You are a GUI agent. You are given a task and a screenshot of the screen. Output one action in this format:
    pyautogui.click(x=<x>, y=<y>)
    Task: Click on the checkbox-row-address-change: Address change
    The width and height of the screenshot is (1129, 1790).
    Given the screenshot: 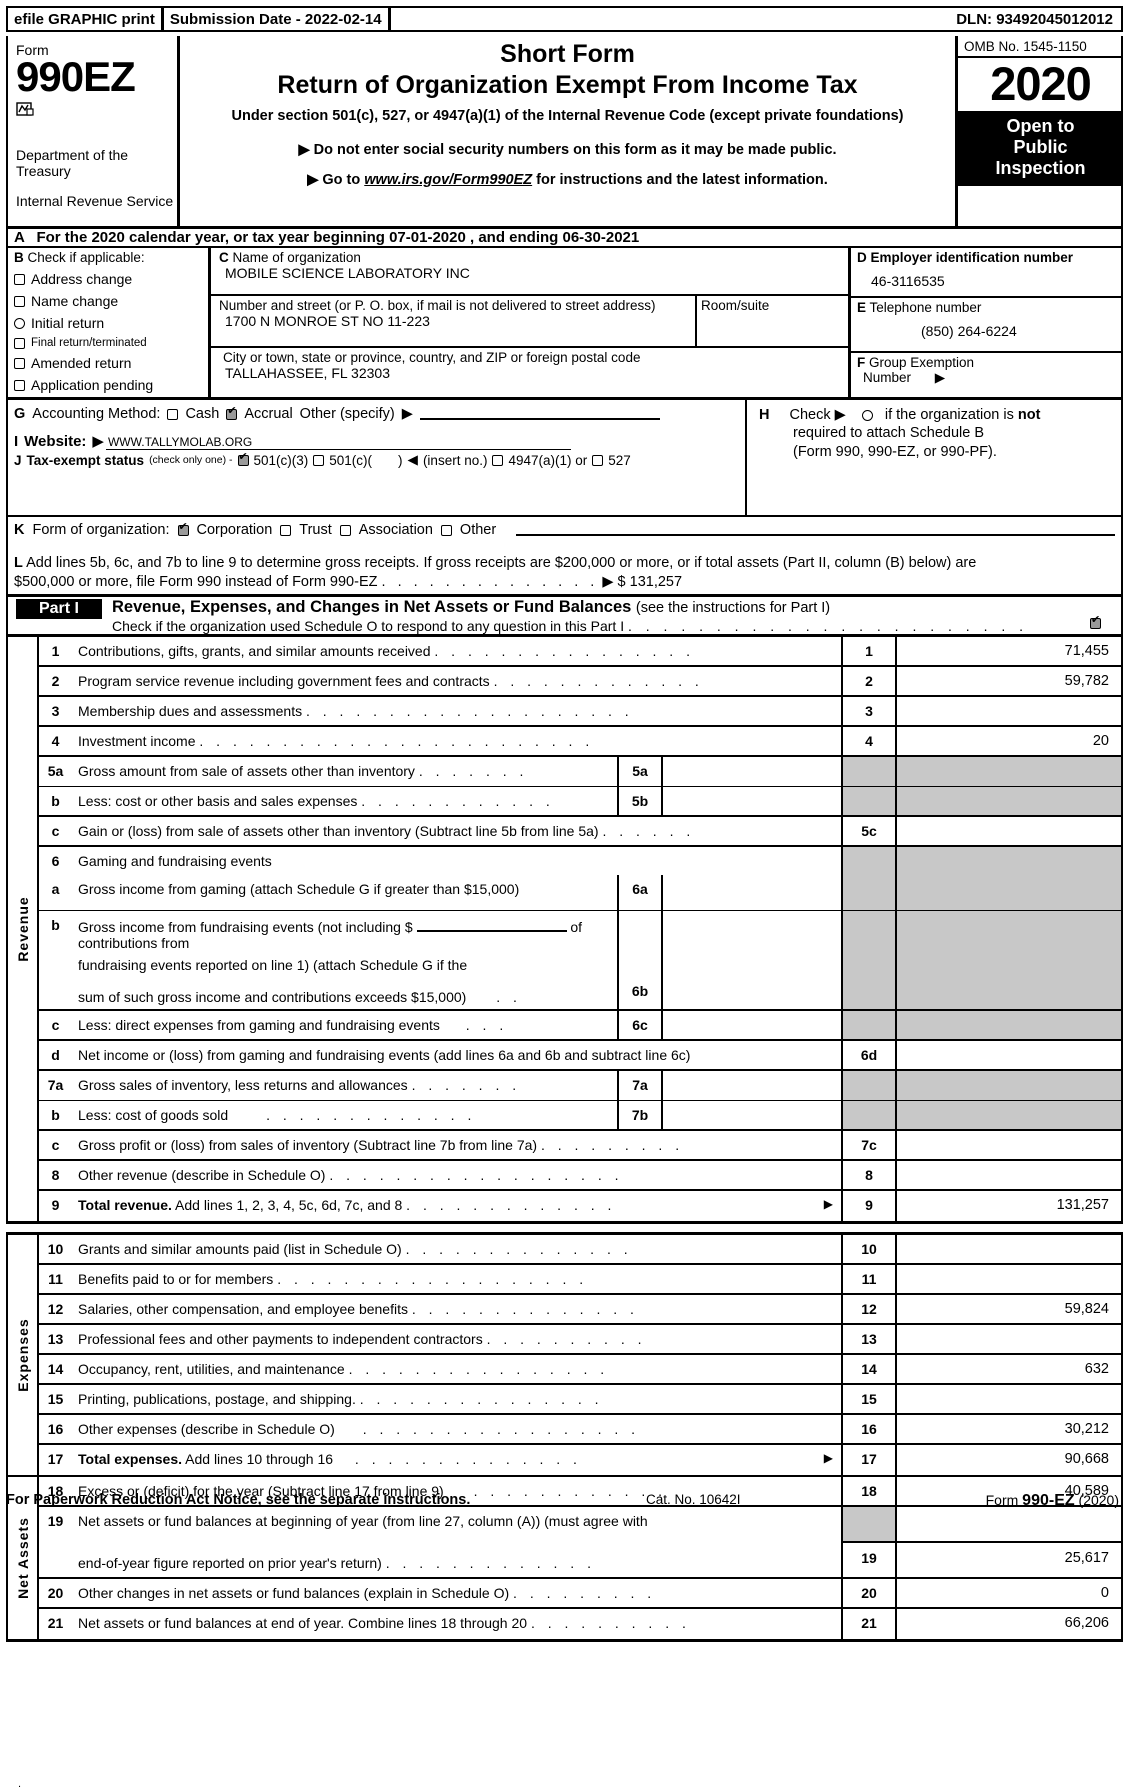 What is the action you would take?
    pyautogui.click(x=111, y=279)
    